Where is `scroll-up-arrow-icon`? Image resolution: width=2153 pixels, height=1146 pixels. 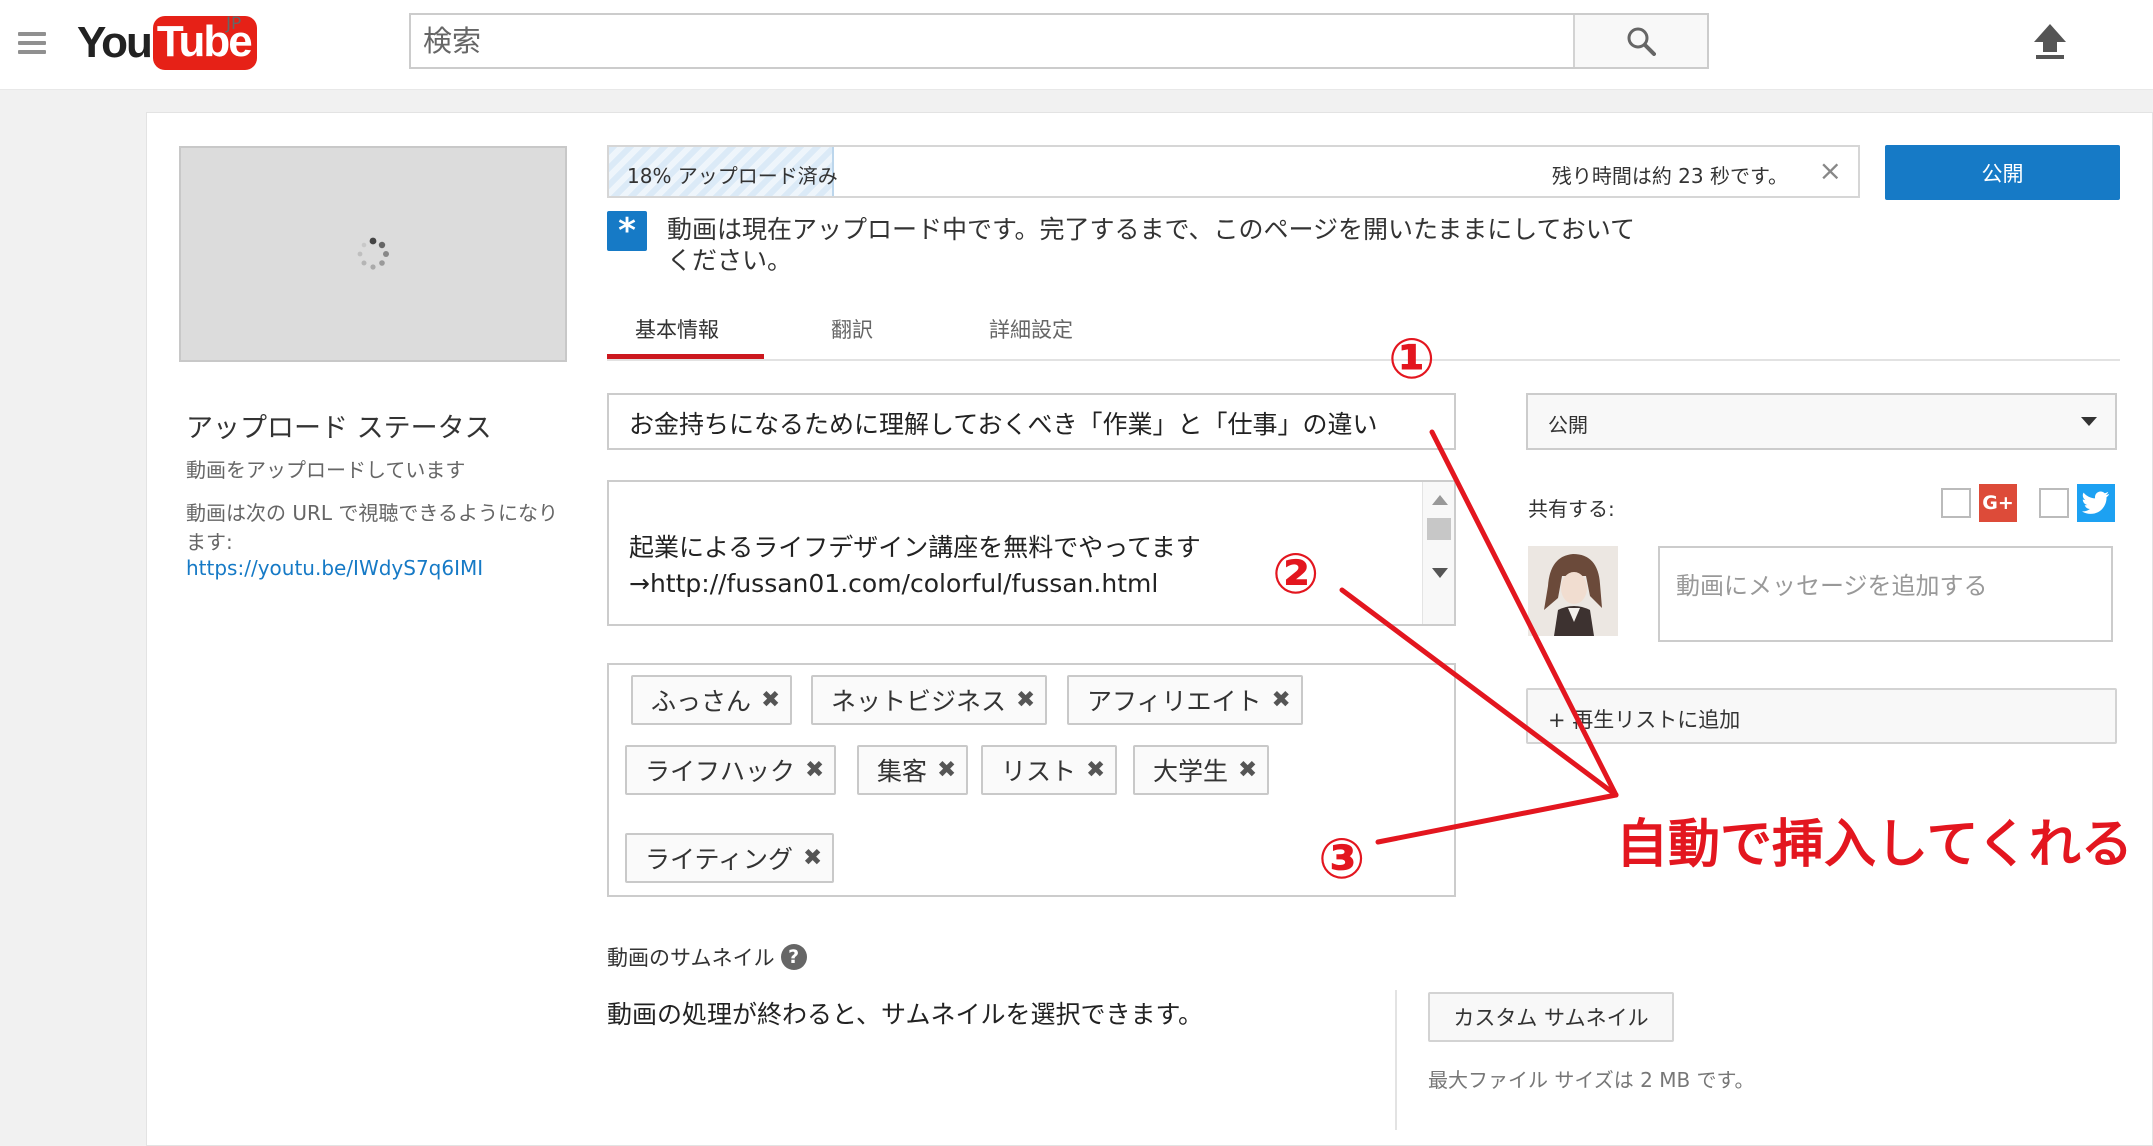
scroll-up-arrow-icon is located at coordinates (1440, 500).